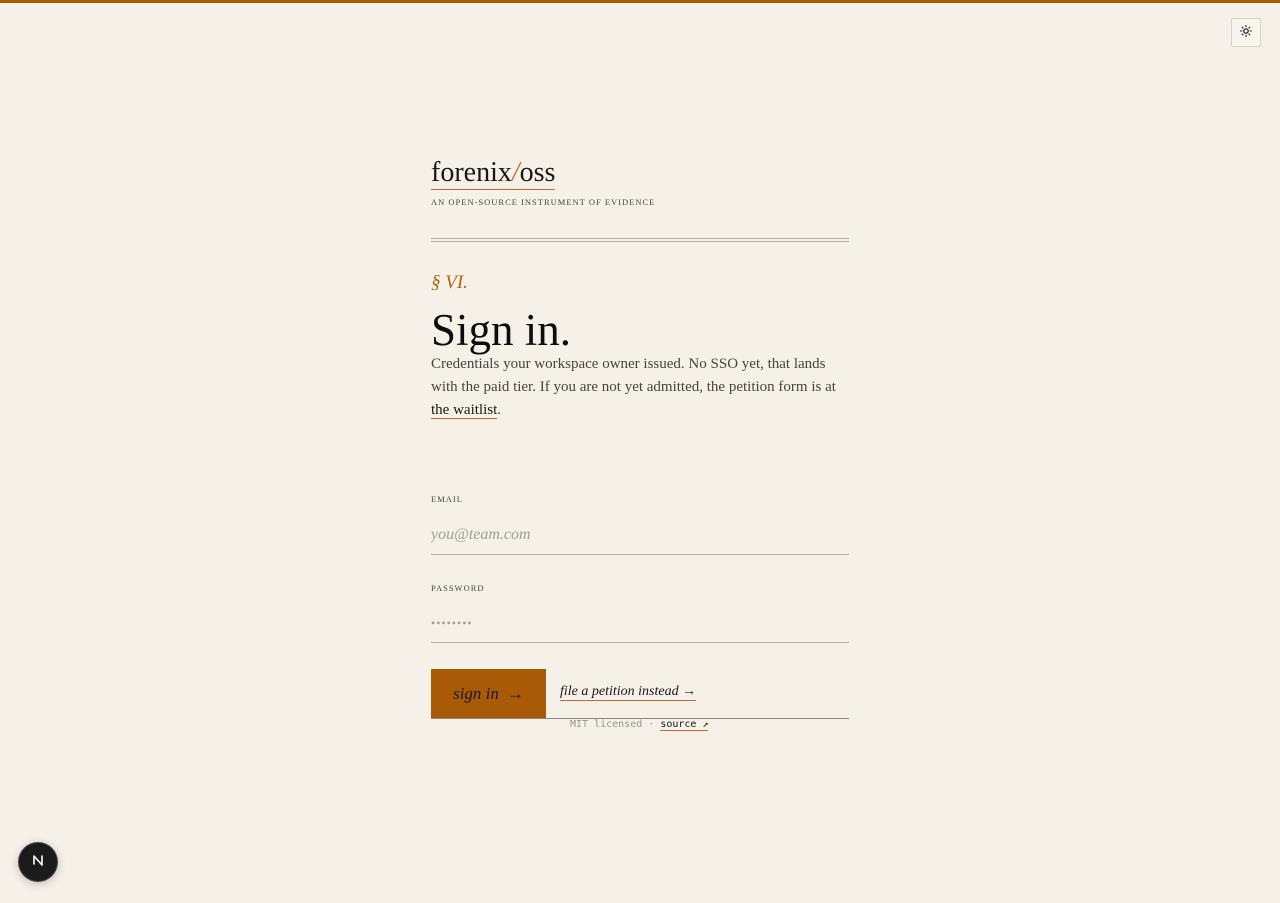 The image size is (1280, 903). I want to click on theme-toggle-button, so click(1246, 32).